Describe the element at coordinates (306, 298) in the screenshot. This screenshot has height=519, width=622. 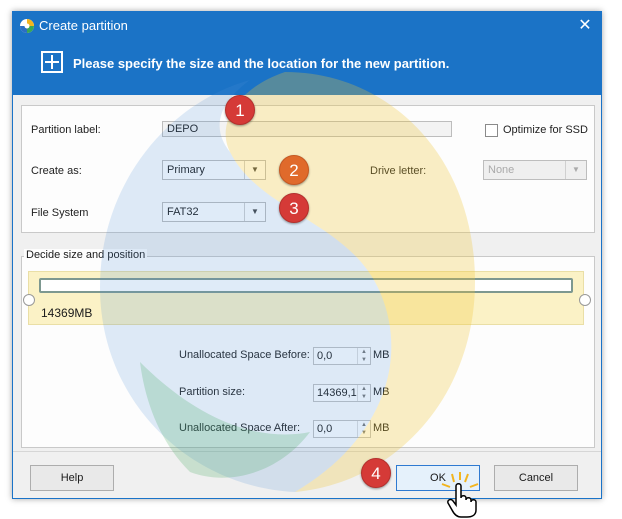
I see `partition-bar-area: 14369MB` at that location.